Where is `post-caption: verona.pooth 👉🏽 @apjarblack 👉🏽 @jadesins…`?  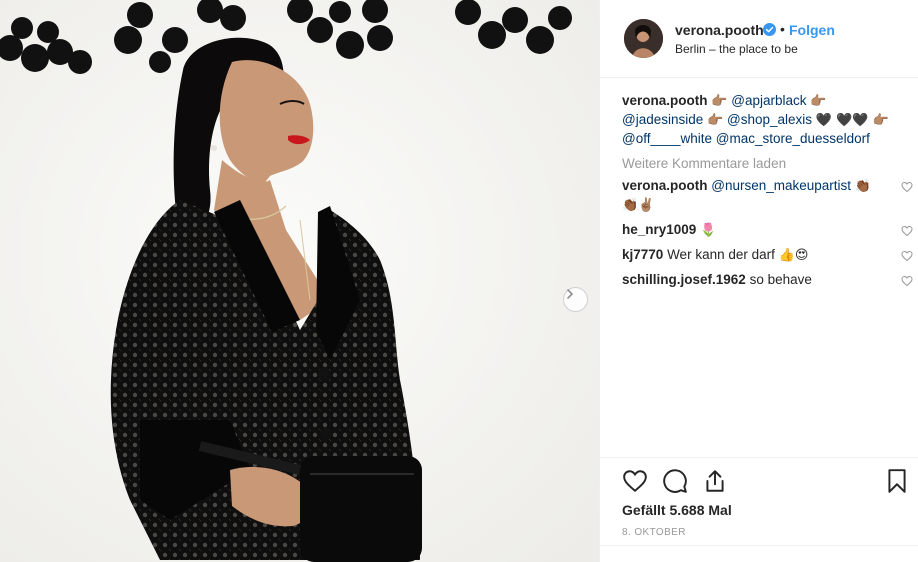 post-caption: verona.pooth 👉🏽 @apjarblack 👉🏽 @jadesins… is located at coordinates (764, 120).